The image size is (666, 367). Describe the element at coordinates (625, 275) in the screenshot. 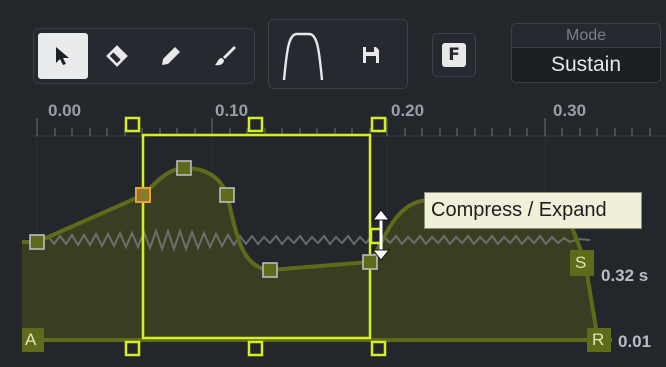

I see `sustain-time-value: 0.32 s` at that location.